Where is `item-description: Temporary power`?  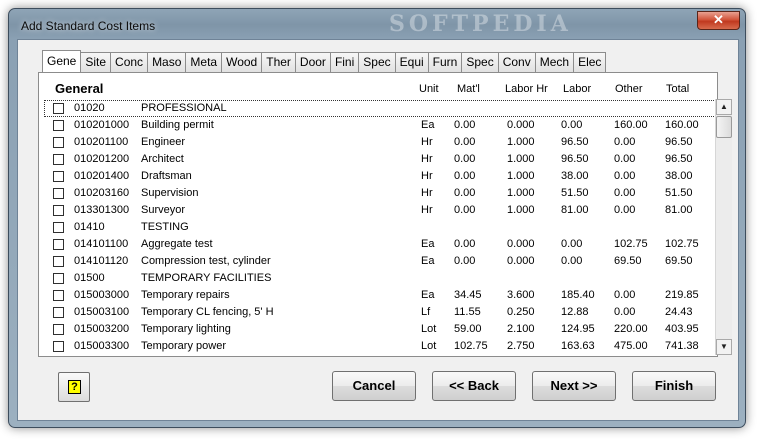
item-description: Temporary power is located at coordinates (183, 346).